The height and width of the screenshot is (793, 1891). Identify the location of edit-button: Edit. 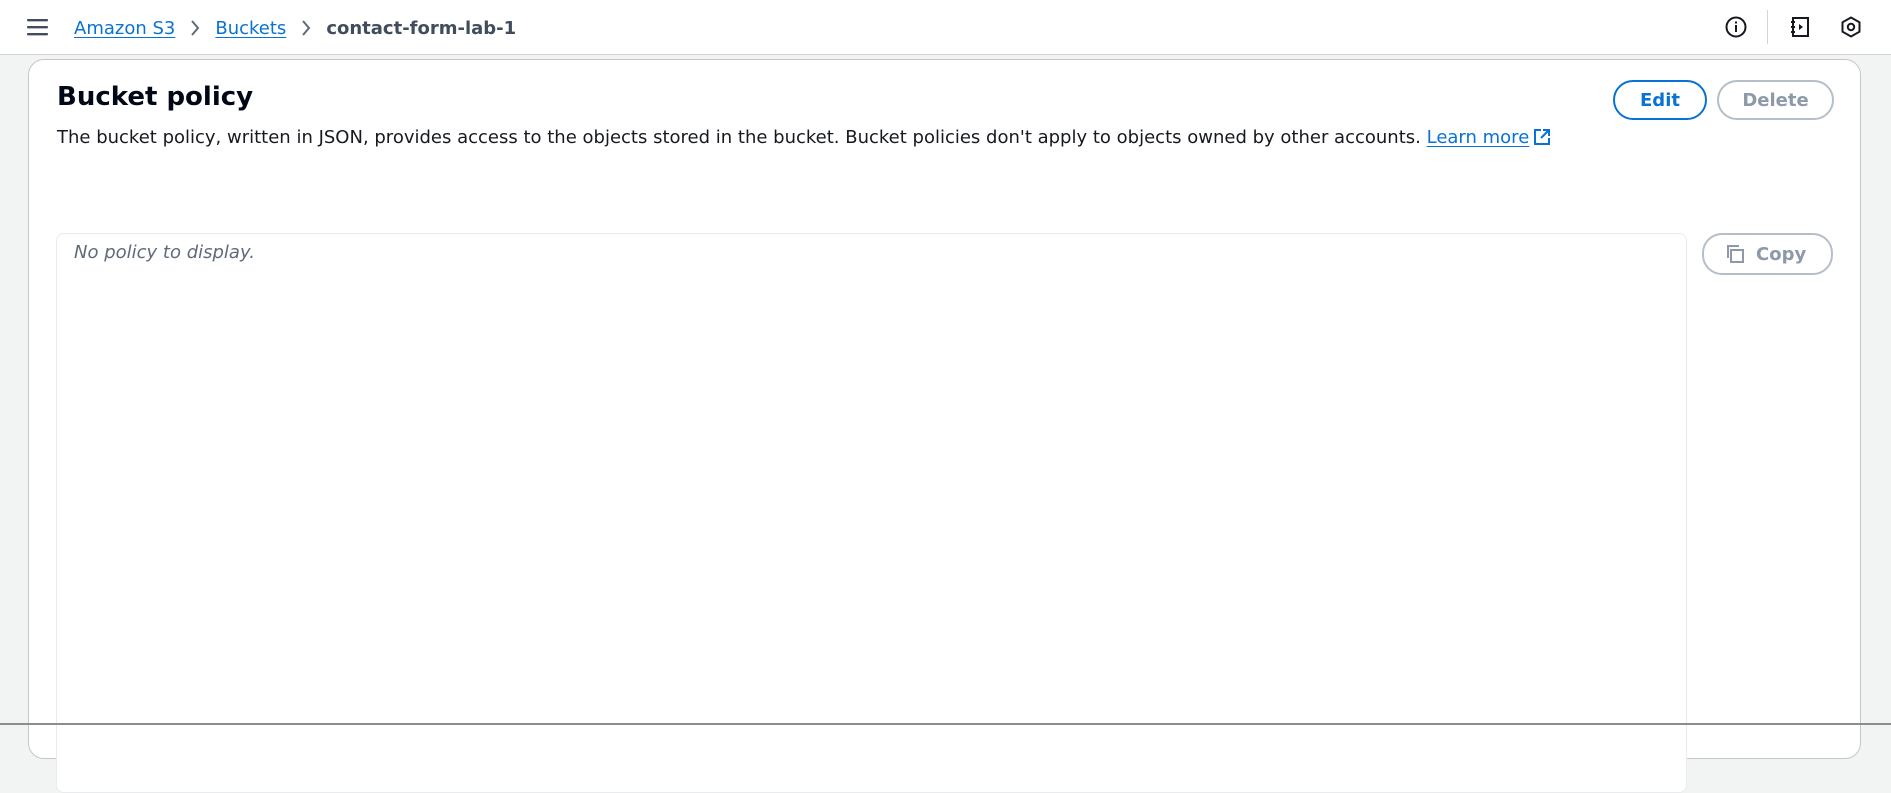
(1660, 100).